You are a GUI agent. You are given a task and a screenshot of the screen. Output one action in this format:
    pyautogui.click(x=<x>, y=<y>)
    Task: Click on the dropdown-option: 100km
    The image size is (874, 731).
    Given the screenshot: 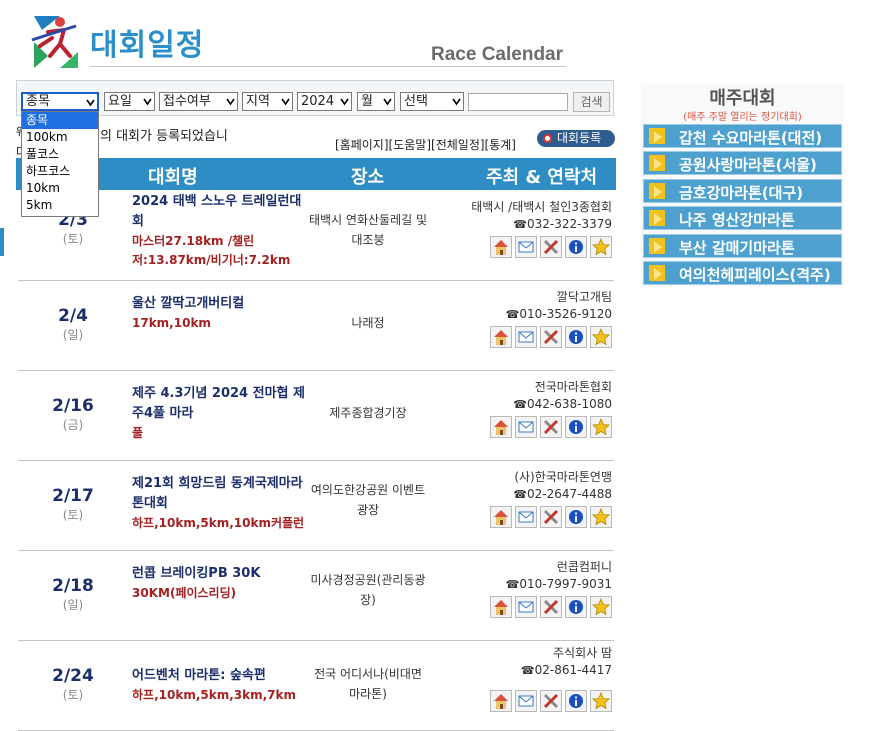 What is the action you would take?
    pyautogui.click(x=60, y=137)
    